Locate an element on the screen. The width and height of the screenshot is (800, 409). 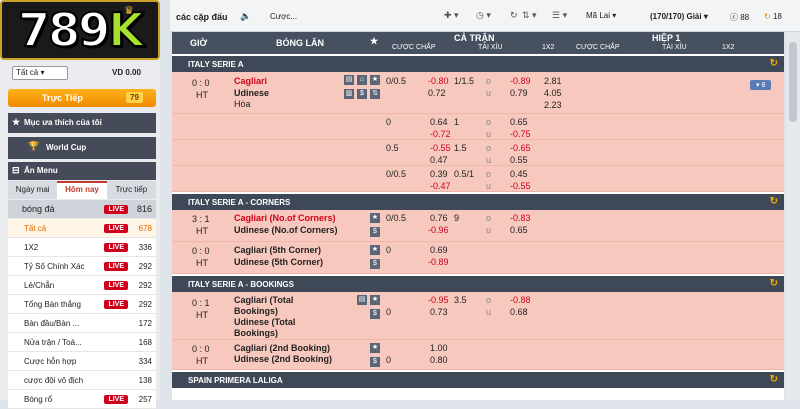
tab-live: Trực tiếp is located at coordinates (131, 190).